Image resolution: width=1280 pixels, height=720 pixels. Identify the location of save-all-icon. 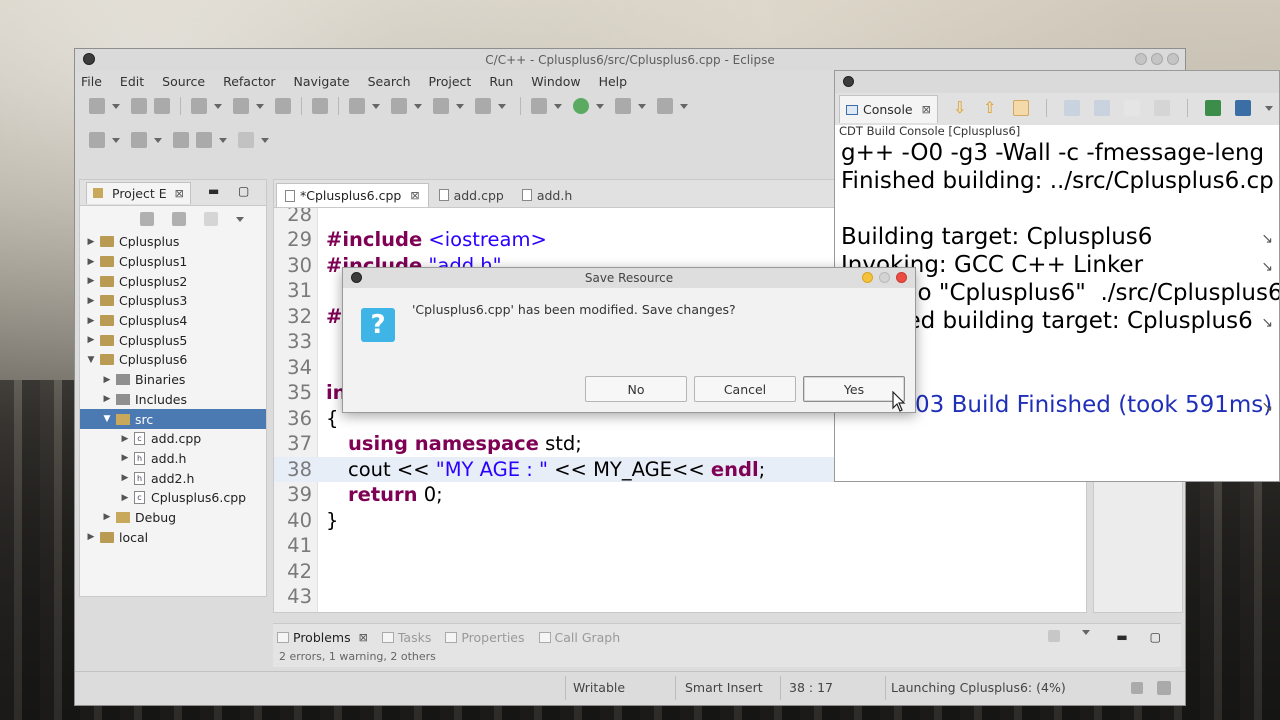
(162, 106).